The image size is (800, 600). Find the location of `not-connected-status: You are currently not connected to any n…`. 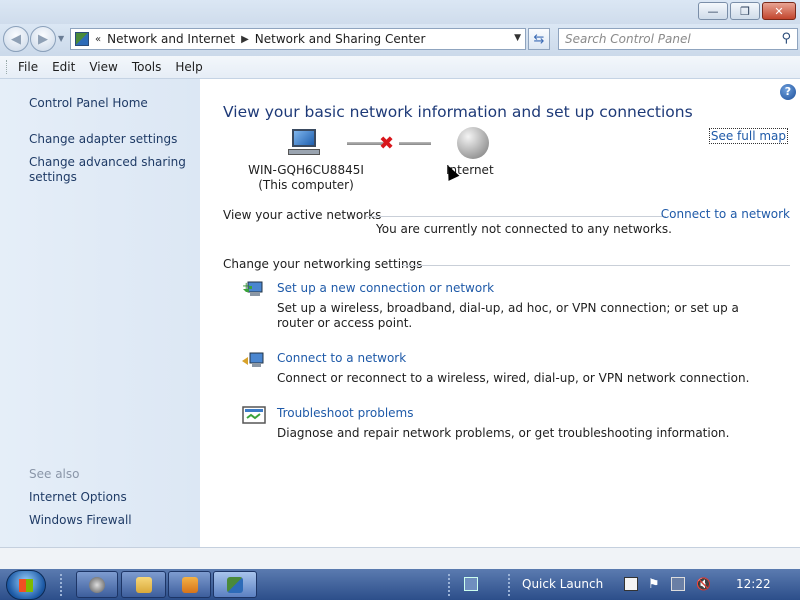

not-connected-status: You are currently not connected to any n… is located at coordinates (524, 229).